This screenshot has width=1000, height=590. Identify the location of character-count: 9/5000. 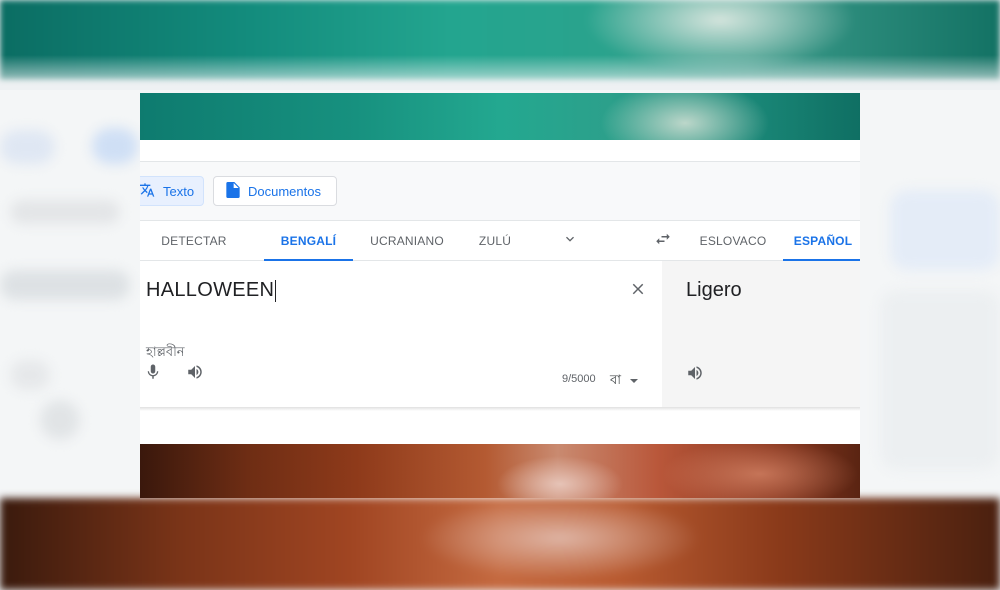
(579, 379).